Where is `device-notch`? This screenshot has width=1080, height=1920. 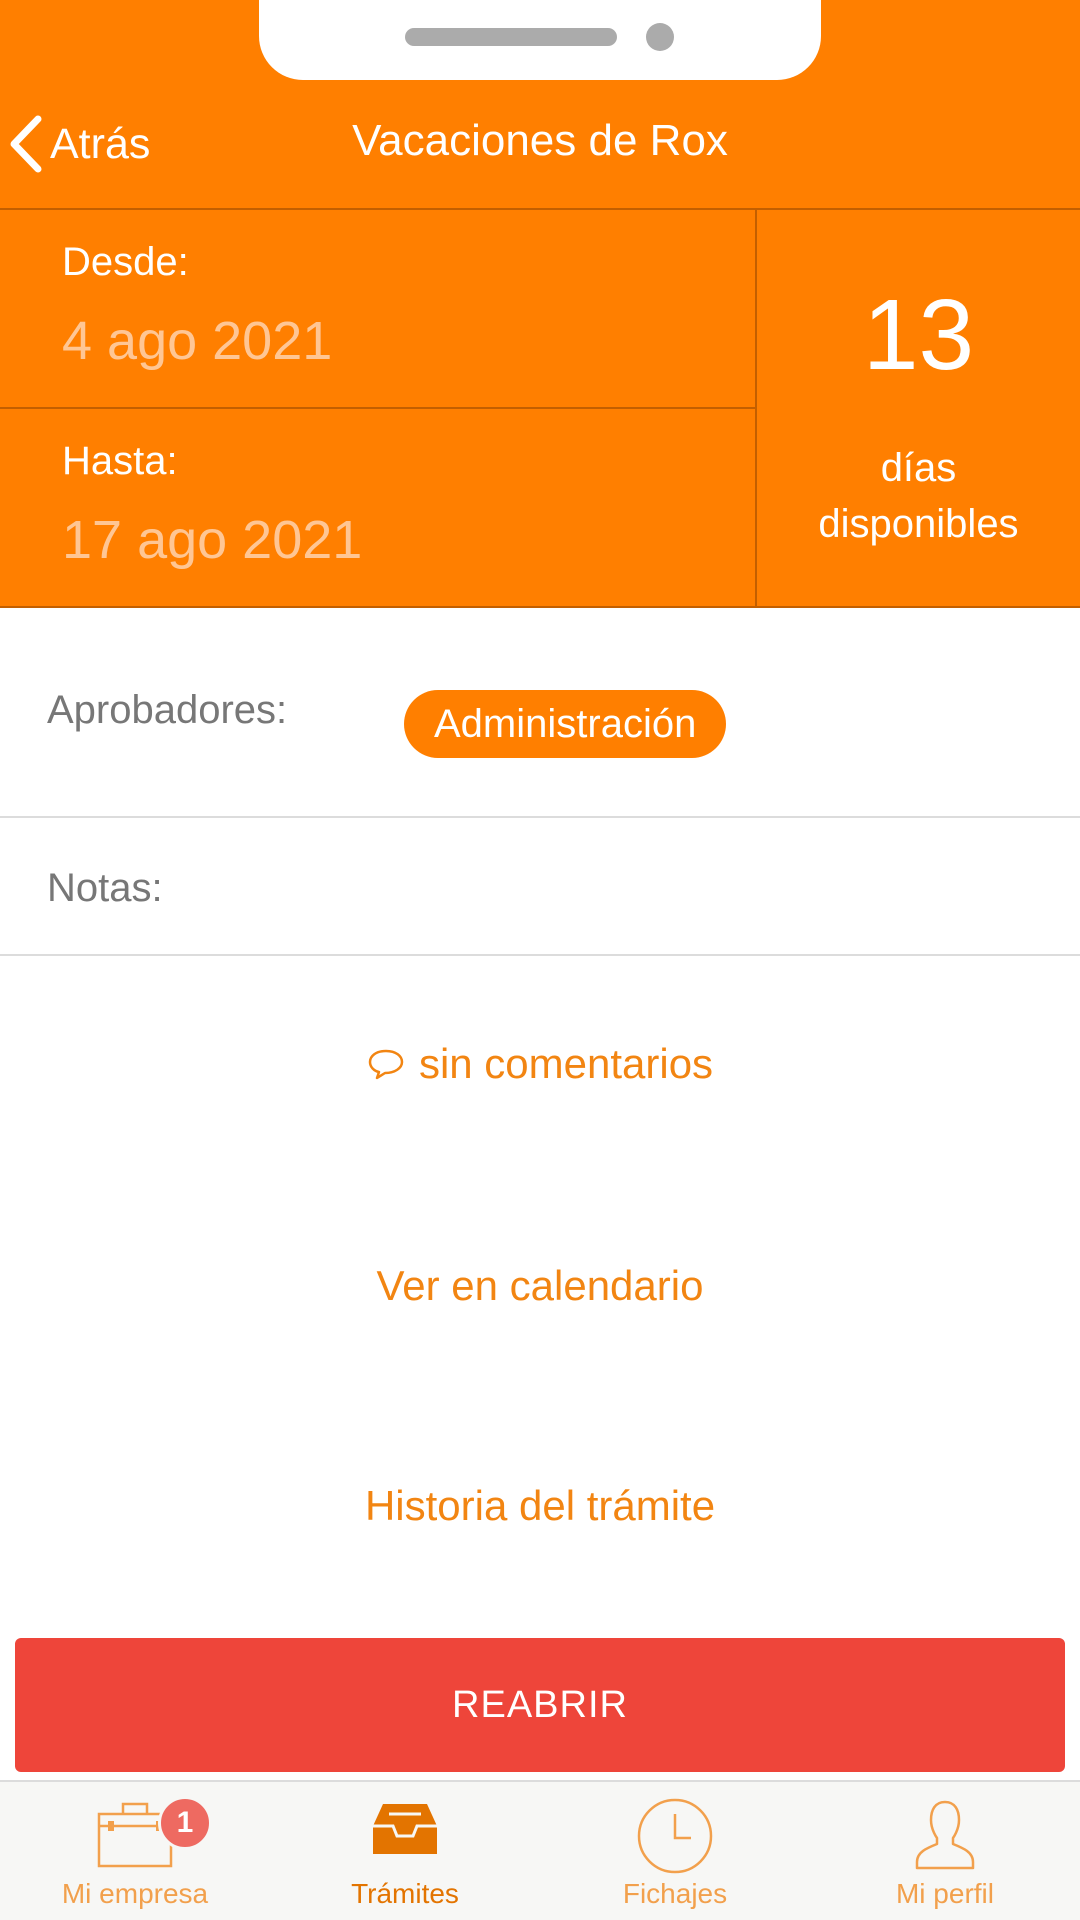
device-notch is located at coordinates (540, 40).